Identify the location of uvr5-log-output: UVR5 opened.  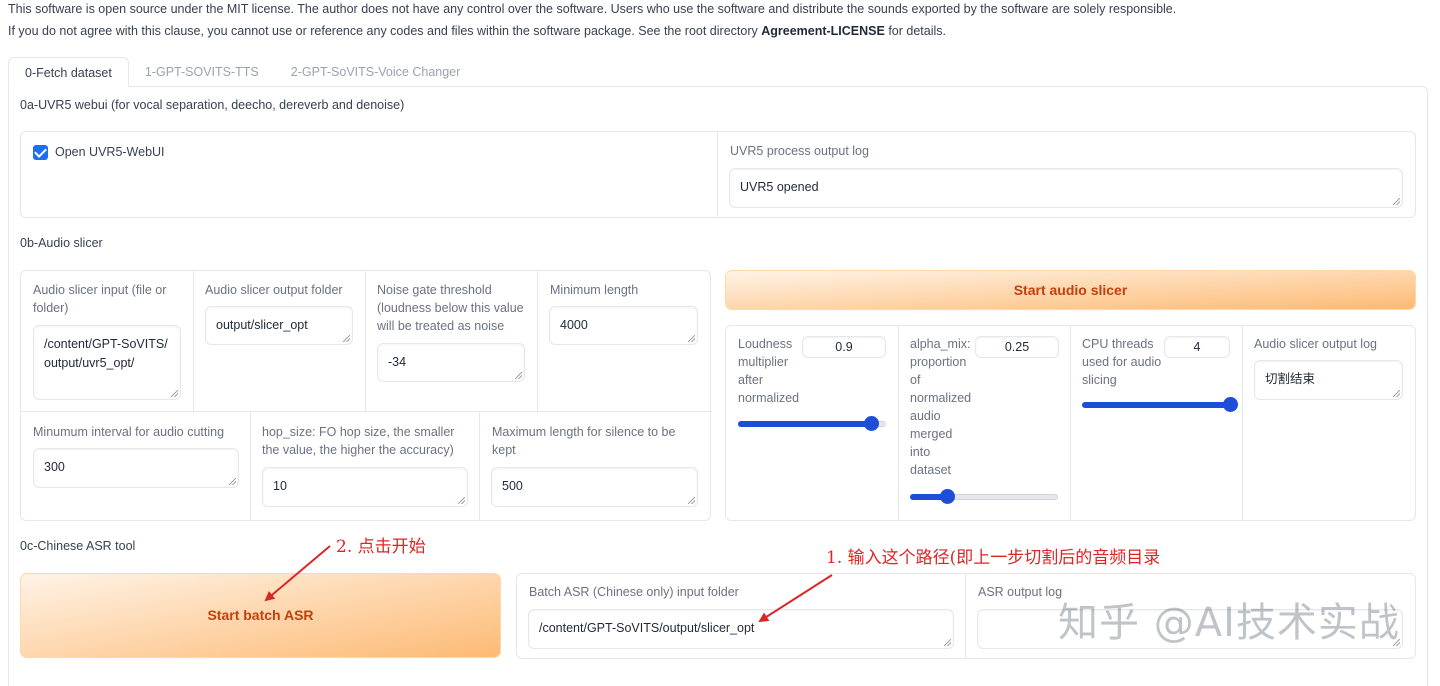
(1066, 188).